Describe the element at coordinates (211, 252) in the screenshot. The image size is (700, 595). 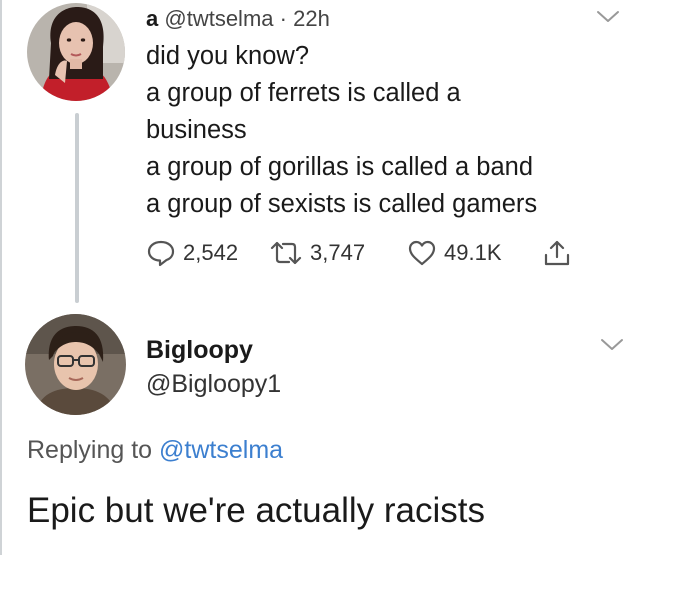
I see `reply-count: 2,542` at that location.